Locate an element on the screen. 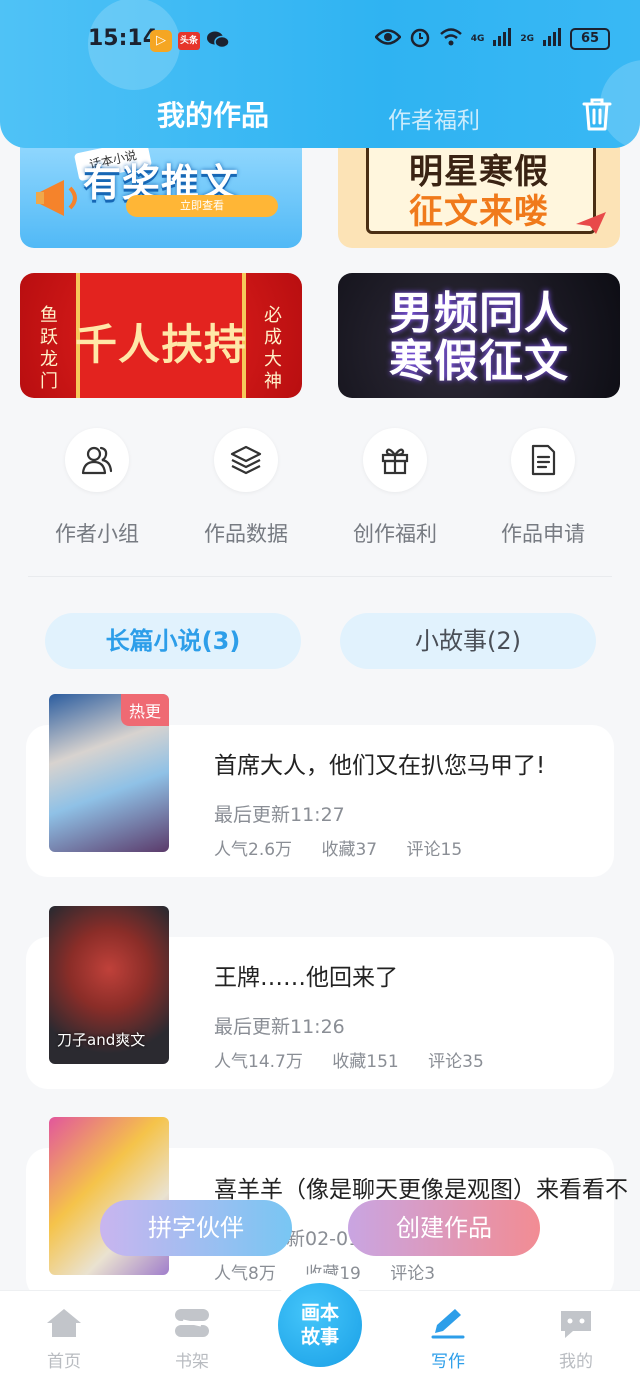  banner-title-line1: 明星寒假 is located at coordinates (479, 172).